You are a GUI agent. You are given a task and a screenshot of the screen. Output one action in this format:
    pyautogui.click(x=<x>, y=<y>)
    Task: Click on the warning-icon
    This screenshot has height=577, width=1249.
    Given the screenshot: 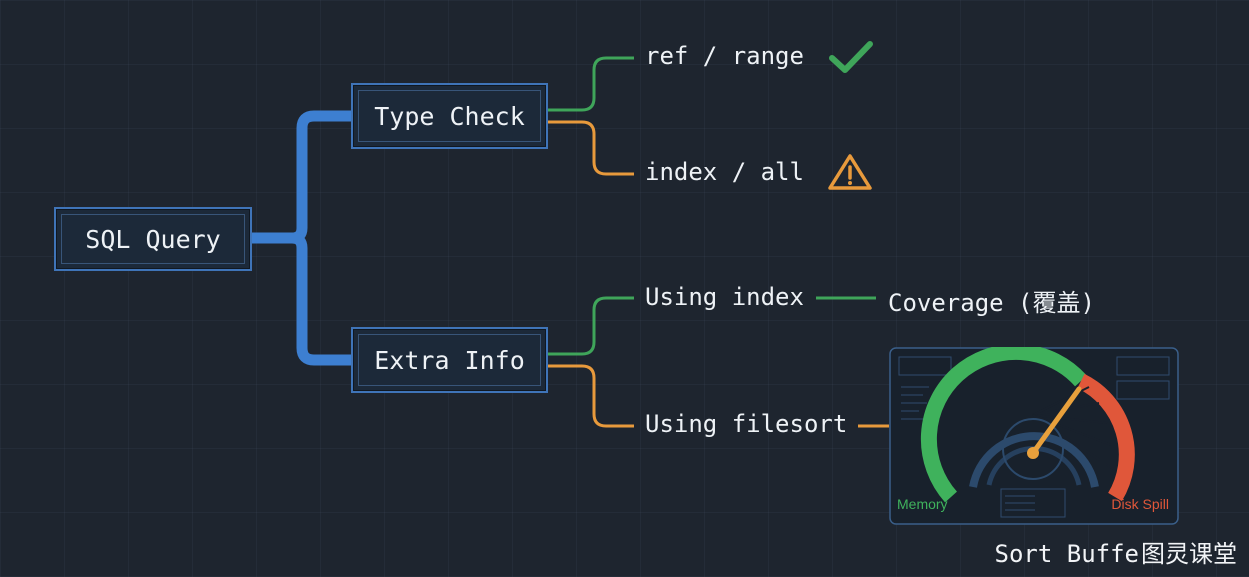 What is the action you would take?
    pyautogui.click(x=850, y=172)
    